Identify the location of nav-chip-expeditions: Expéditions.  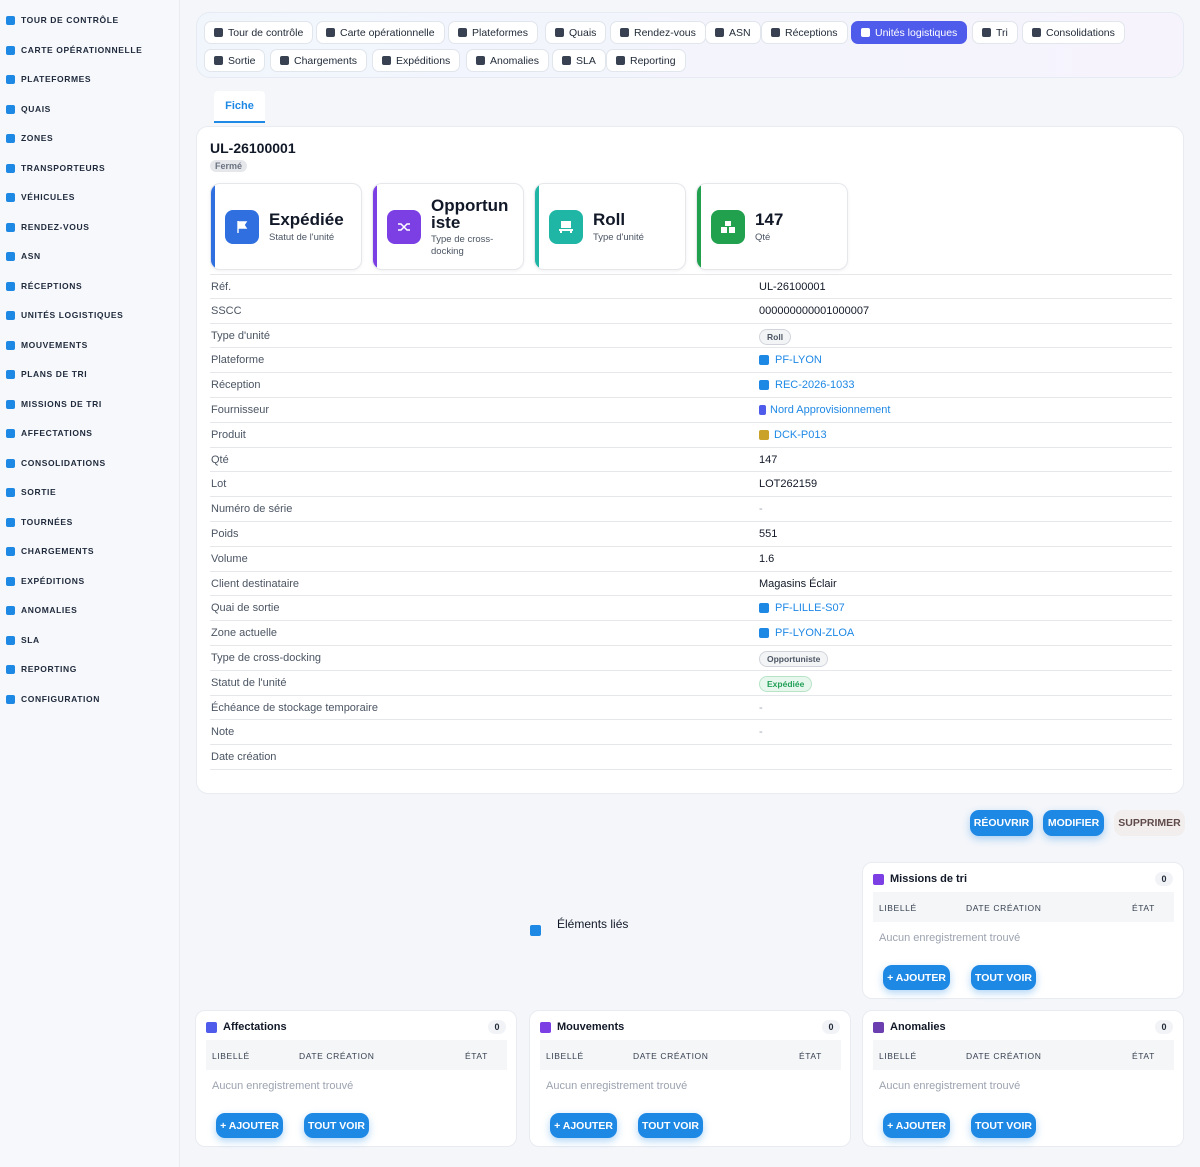
(416, 60).